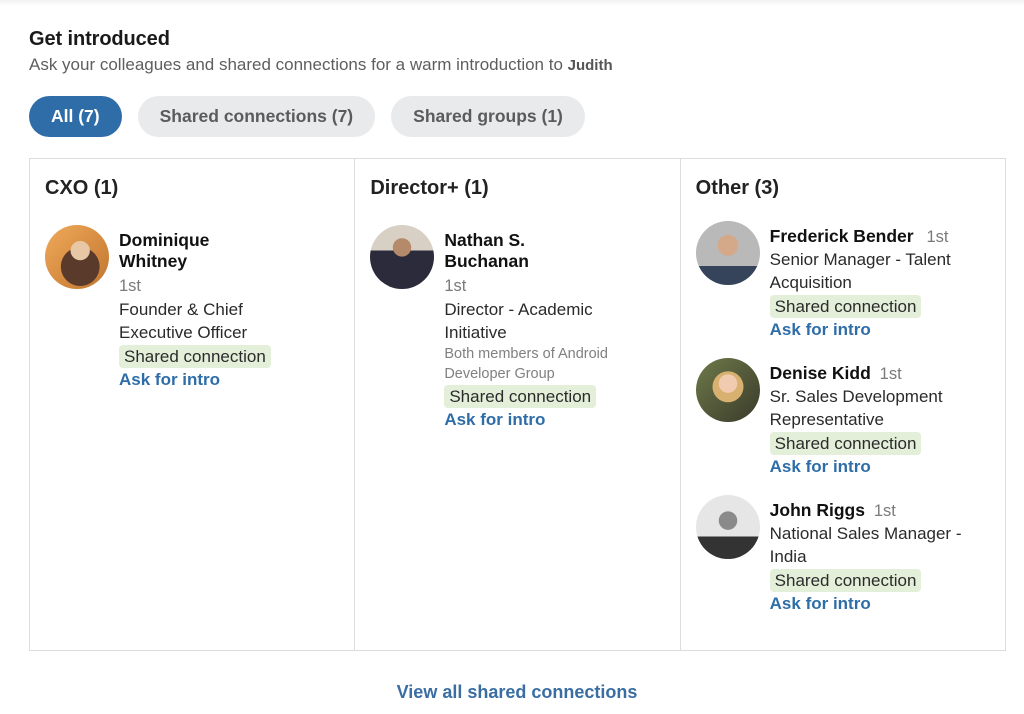 The height and width of the screenshot is (714, 1024). What do you see at coordinates (737, 188) in the screenshot?
I see `column-title: Other (3)` at bounding box center [737, 188].